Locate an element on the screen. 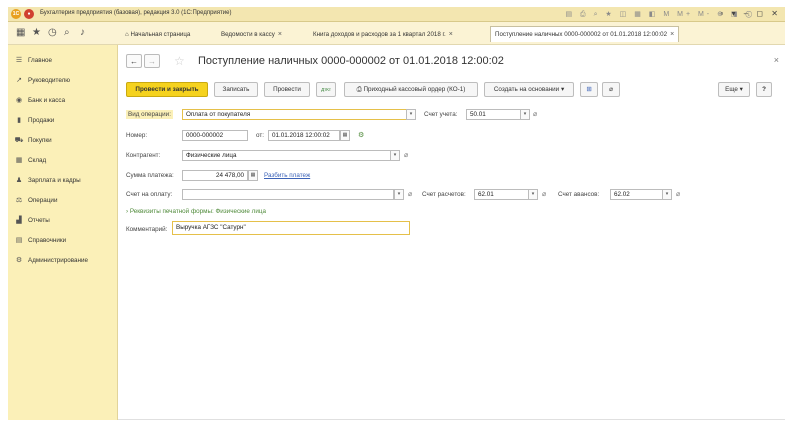  help-button: ? is located at coordinates (764, 89).